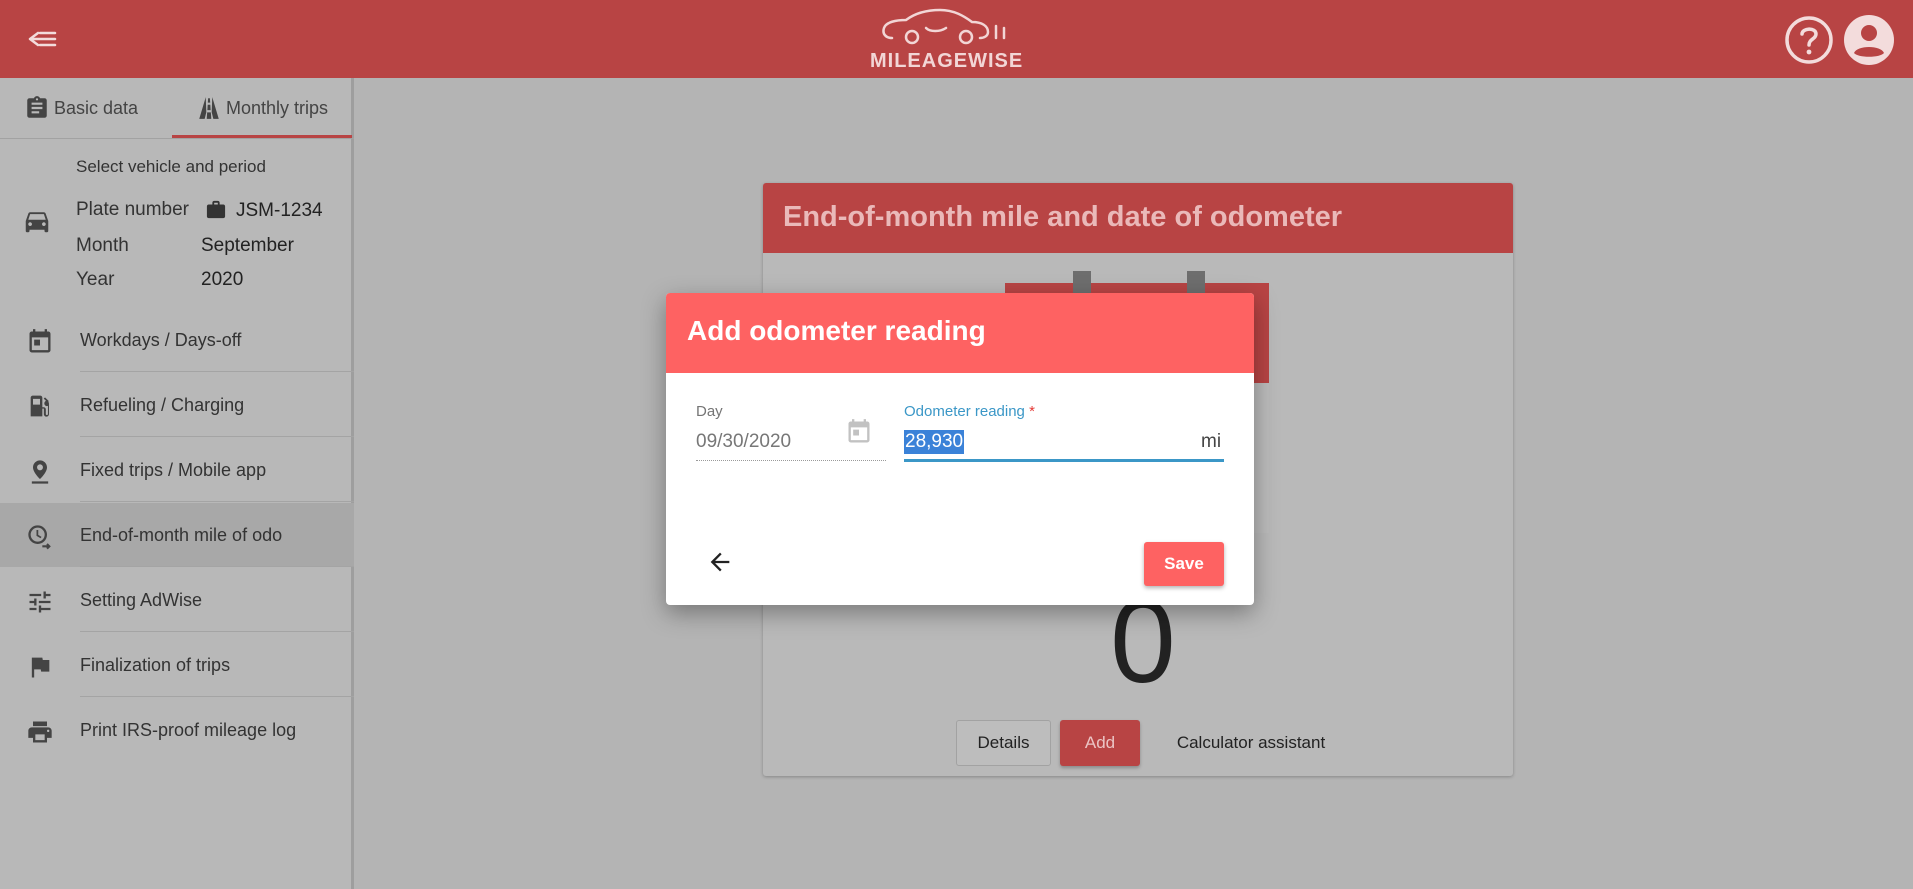 This screenshot has height=889, width=1913. I want to click on sidebar-tabs: Basic data Monthly trips, so click(177, 108).